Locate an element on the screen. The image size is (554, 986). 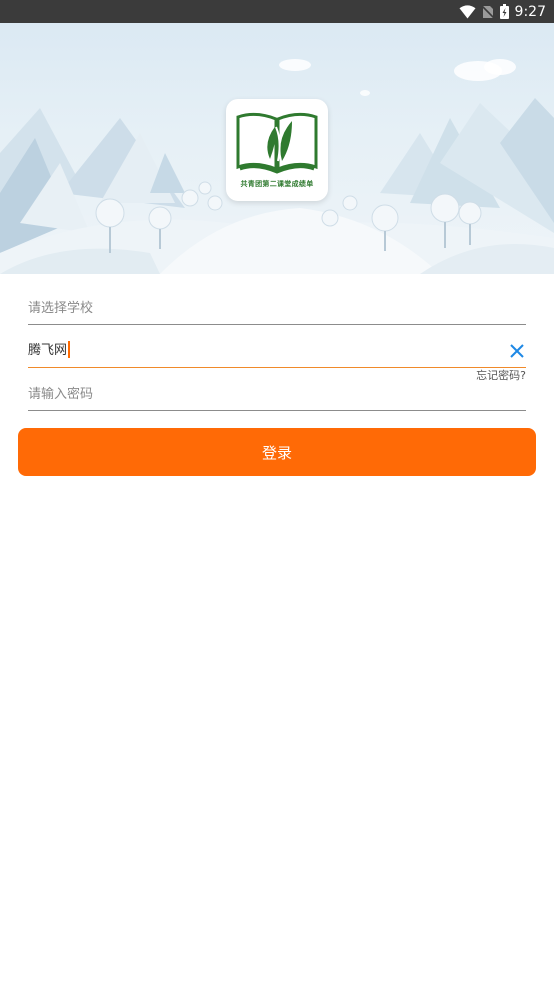
school-select-placeholder: 请选择学校 is located at coordinates (61, 308).